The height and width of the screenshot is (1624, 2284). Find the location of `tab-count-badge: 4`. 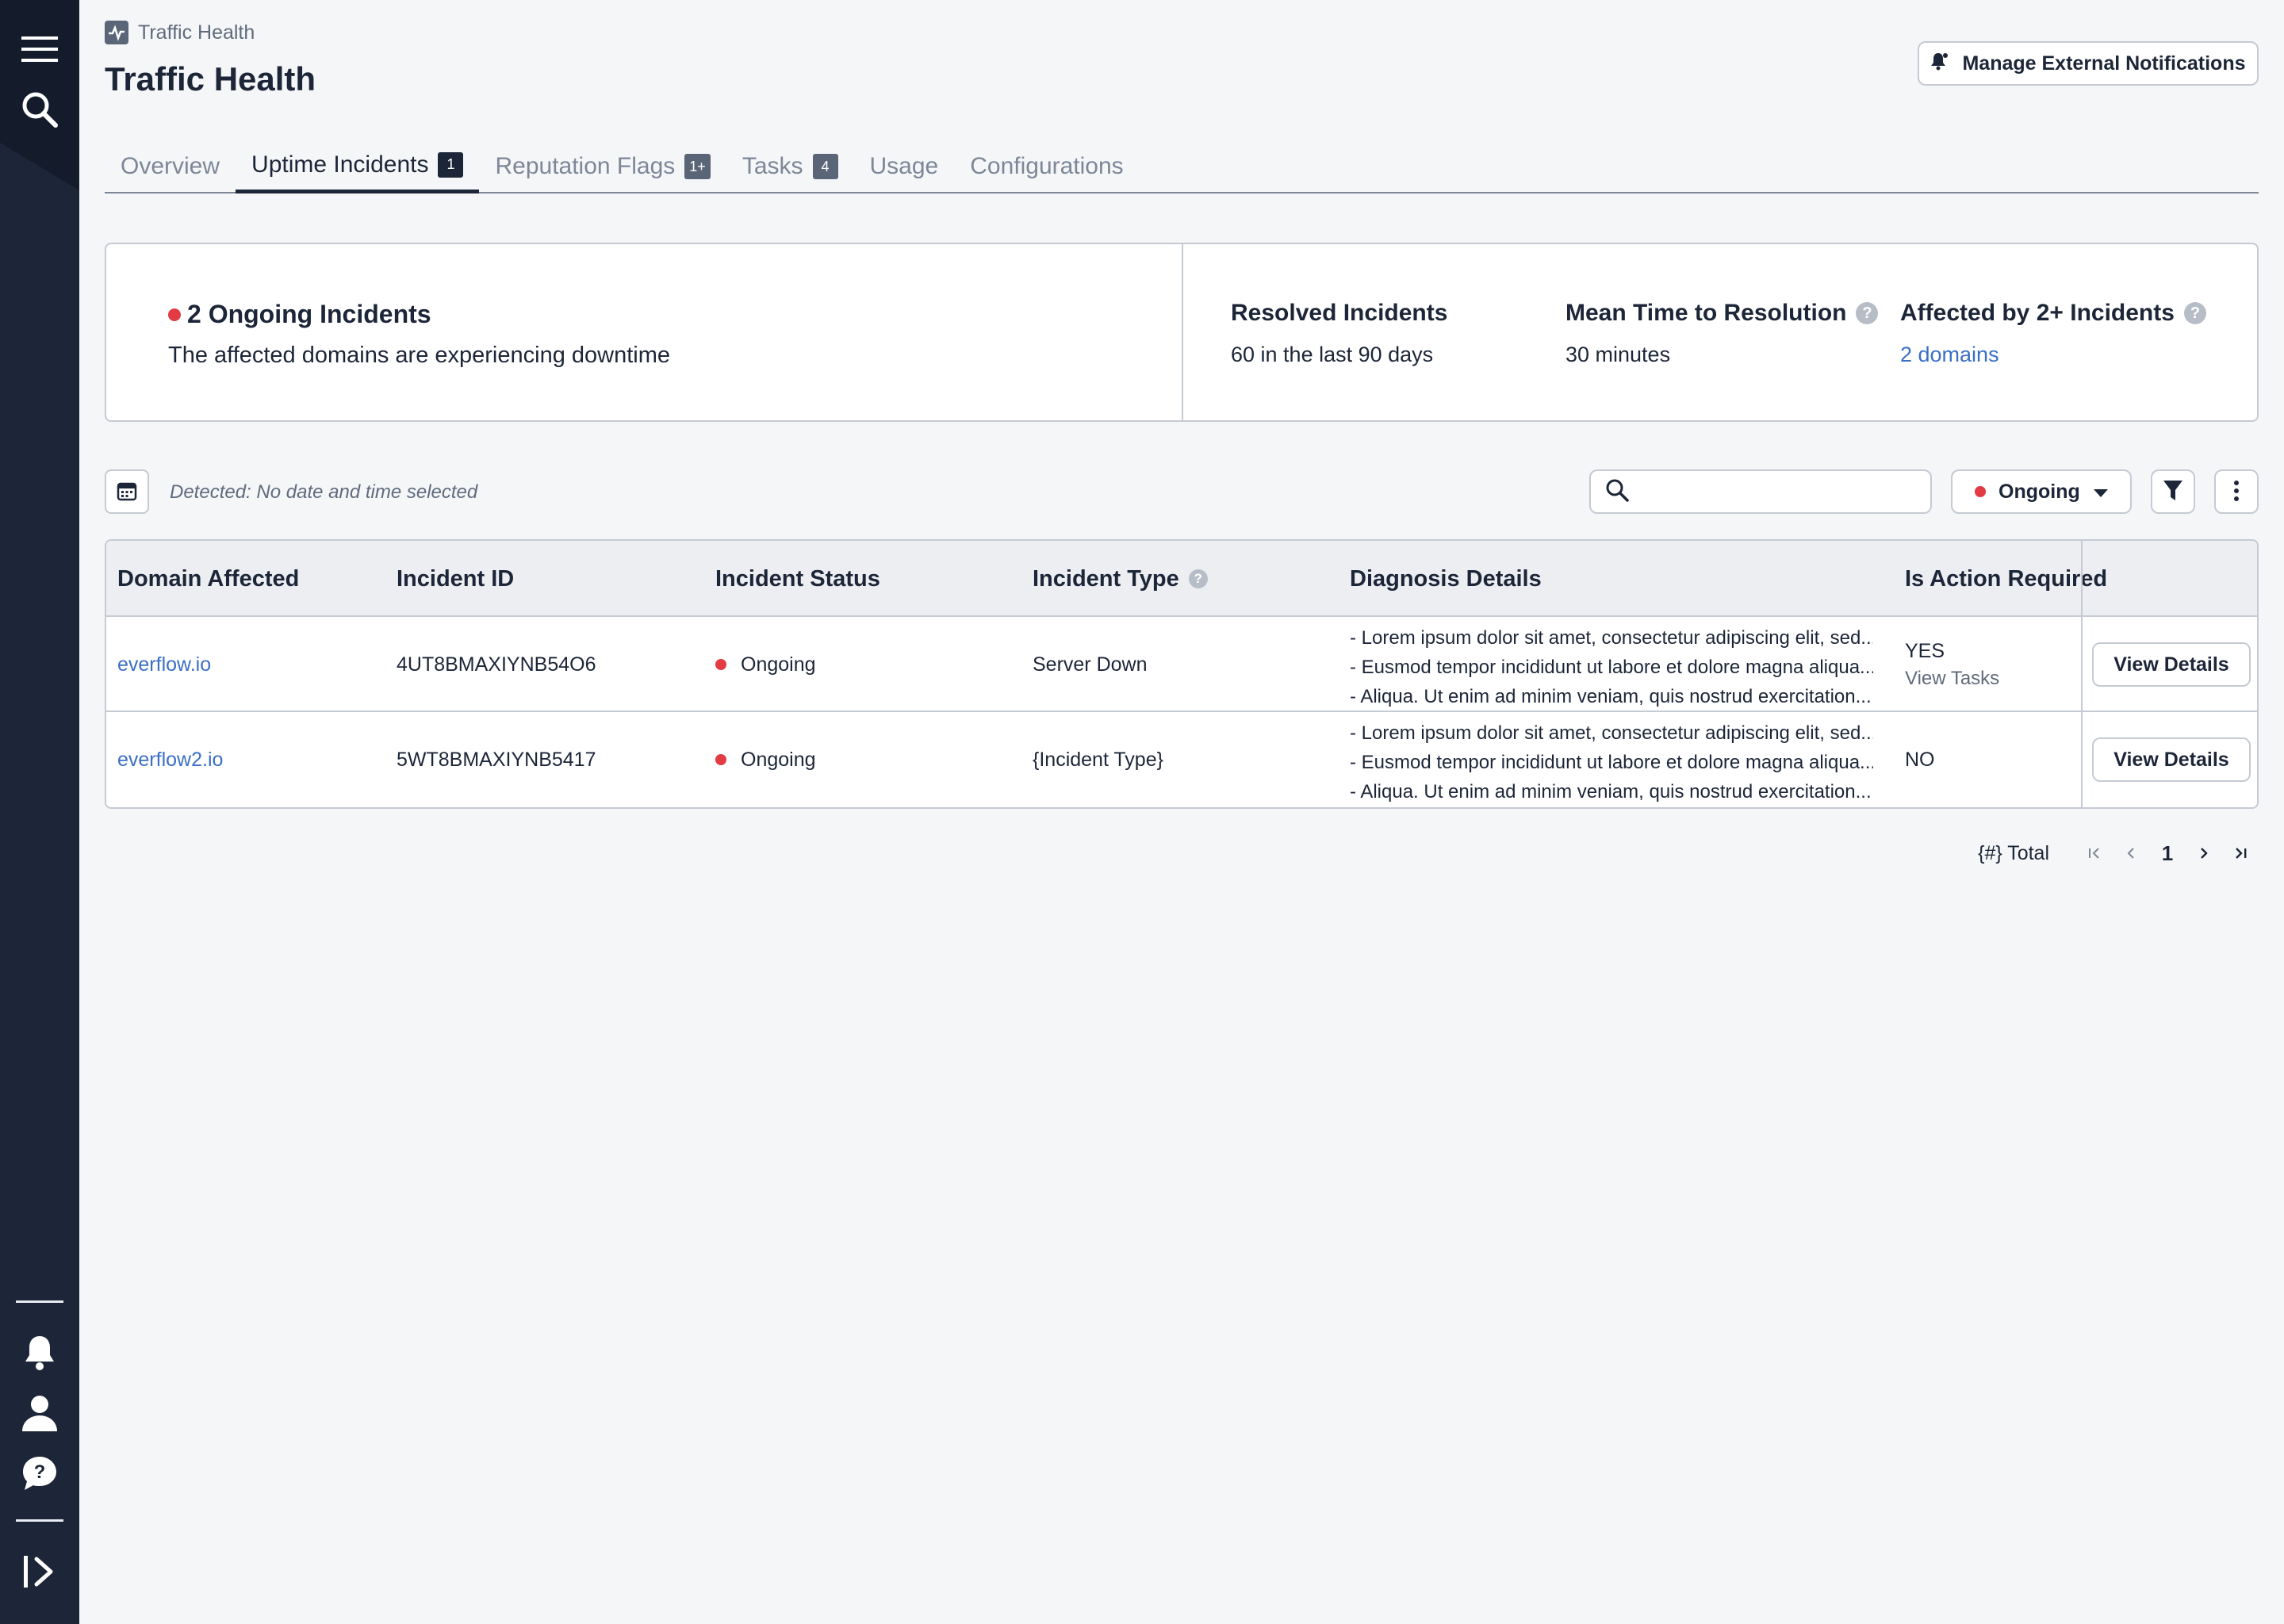

tab-count-badge: 4 is located at coordinates (825, 166).